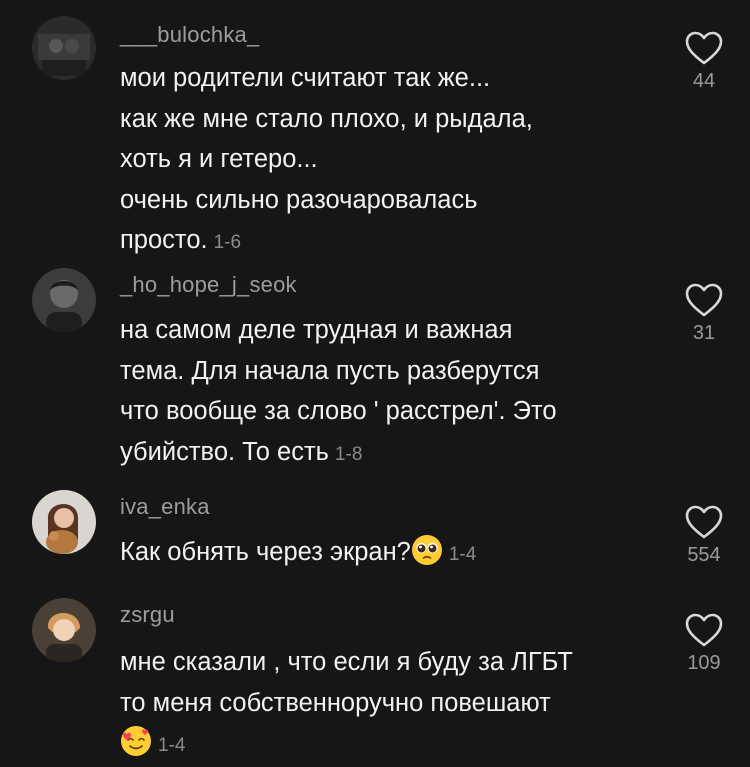 This screenshot has width=750, height=767. Describe the element at coordinates (426, 550) in the screenshot. I see `pleading-face-emoji-icon` at that location.